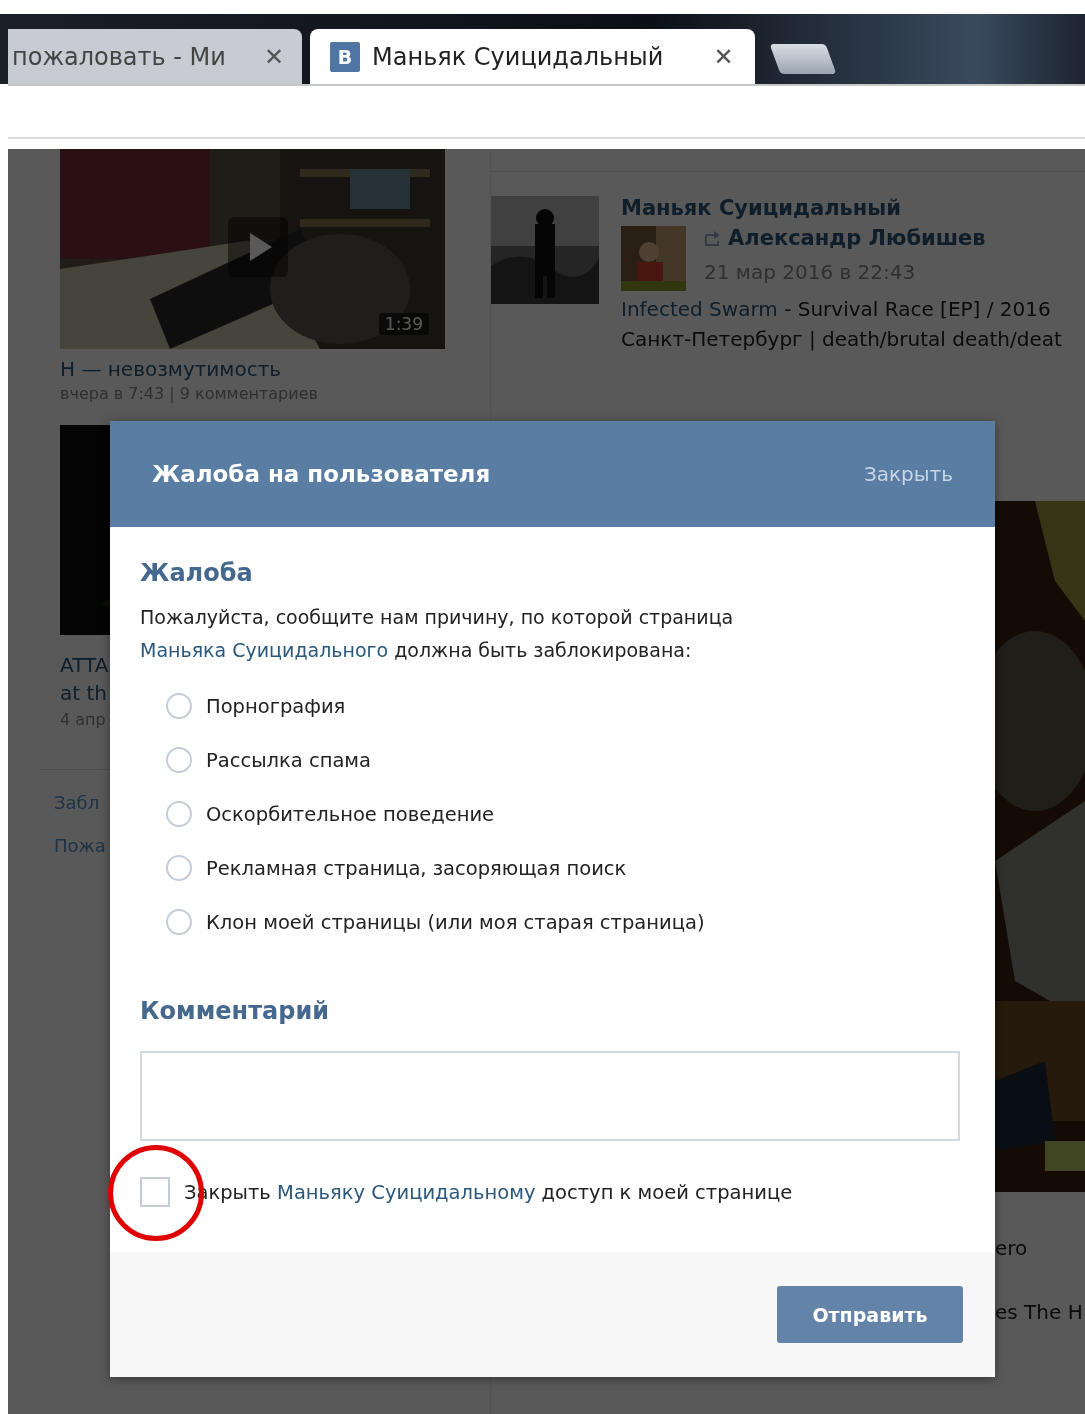 Image resolution: width=1085 pixels, height=1414 pixels. I want to click on post-text: Infected Swarm - Survival Race [EP] / 2016, so click(836, 309).